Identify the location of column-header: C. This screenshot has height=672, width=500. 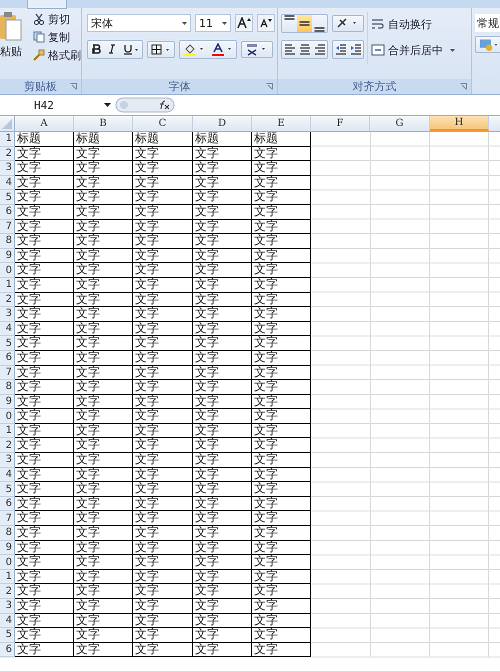
(163, 123).